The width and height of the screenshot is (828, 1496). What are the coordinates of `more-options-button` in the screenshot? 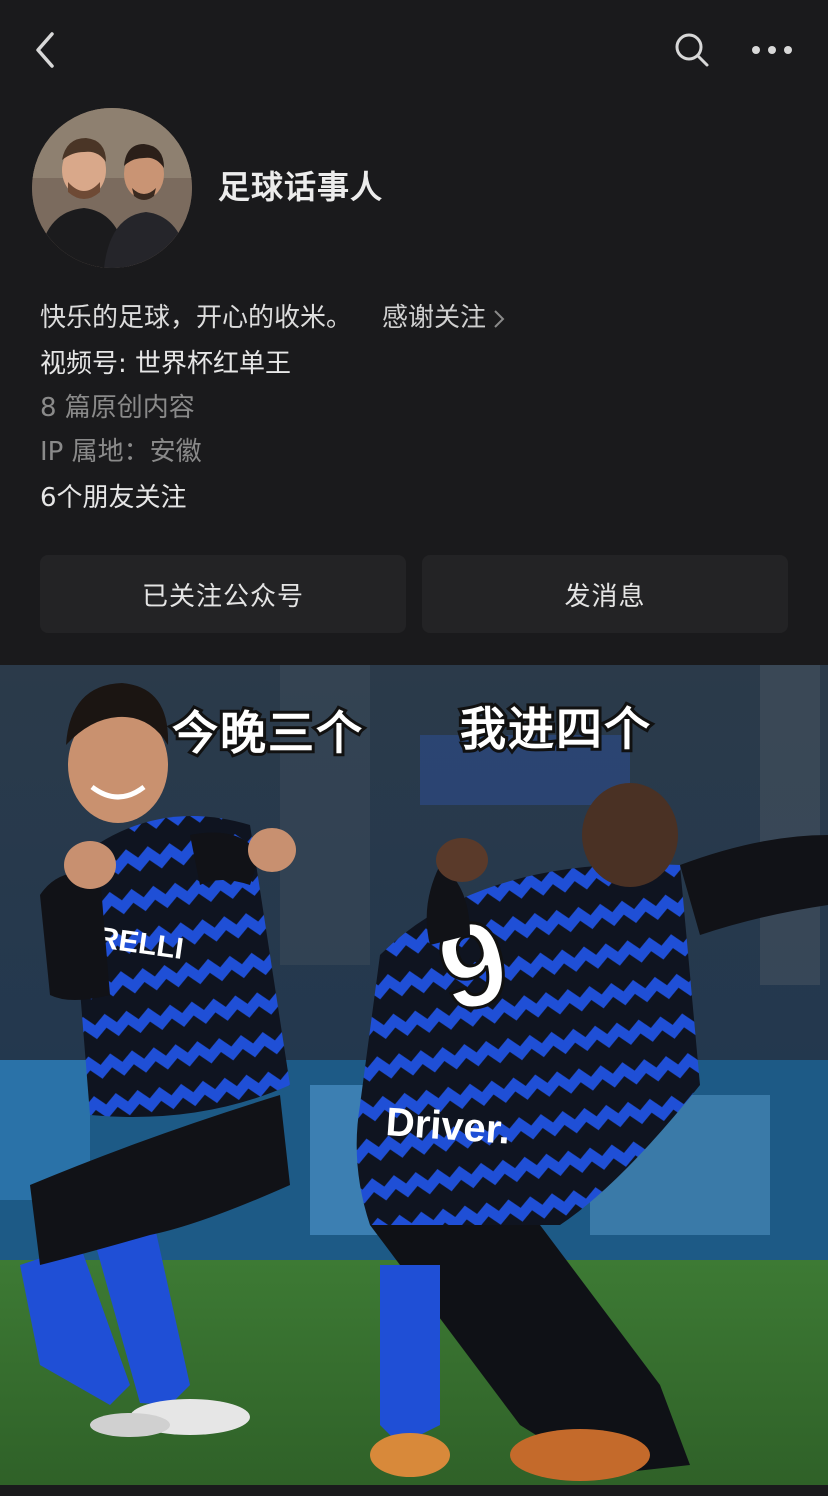 It's located at (772, 50).